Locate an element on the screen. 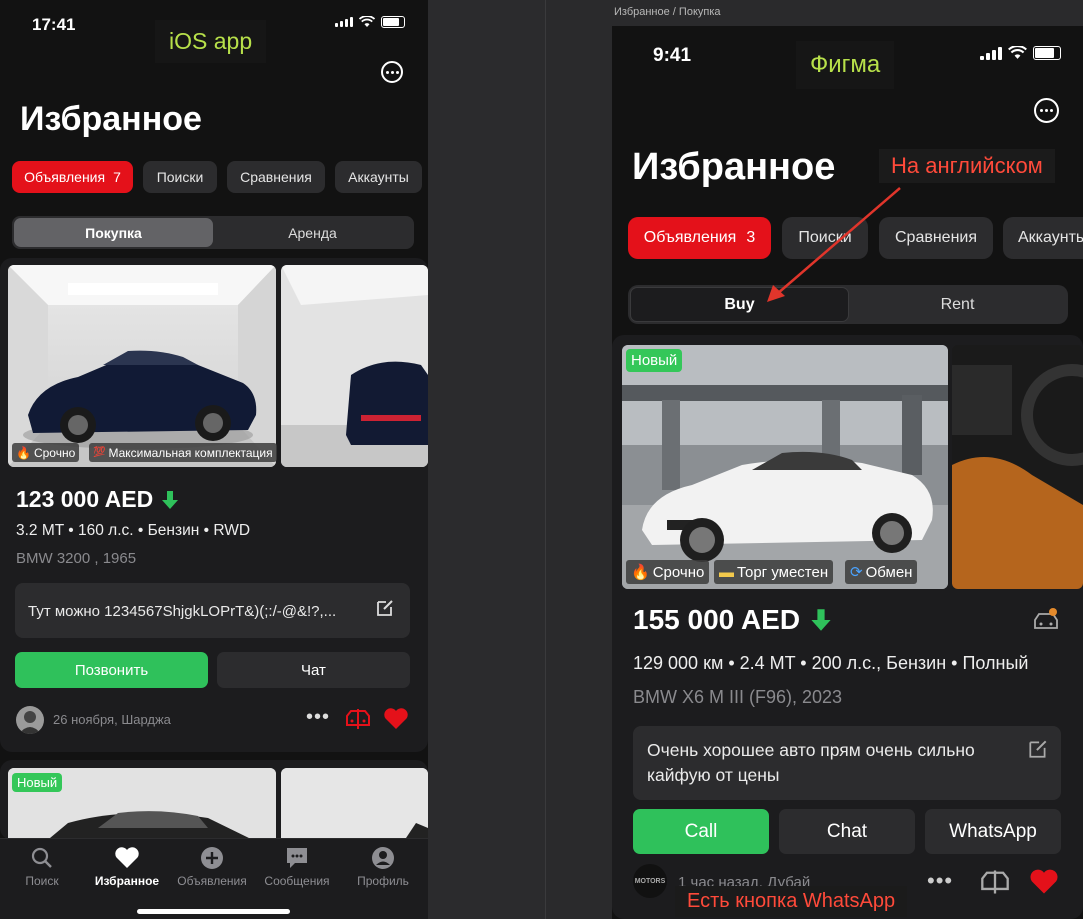  segment-control: Покупка Аренда is located at coordinates (213, 232).